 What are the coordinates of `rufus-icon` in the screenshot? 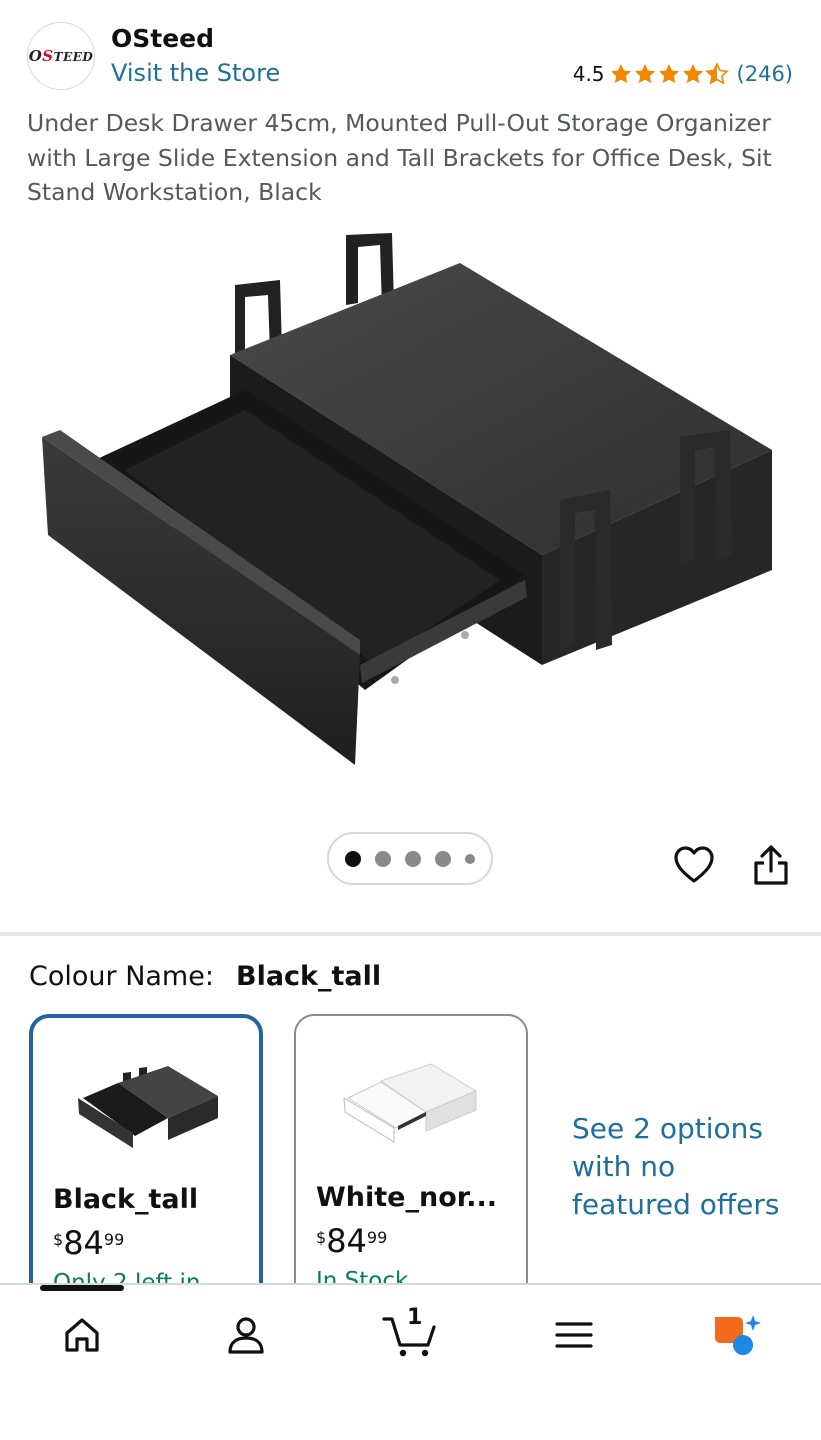 It's located at (738, 1335).